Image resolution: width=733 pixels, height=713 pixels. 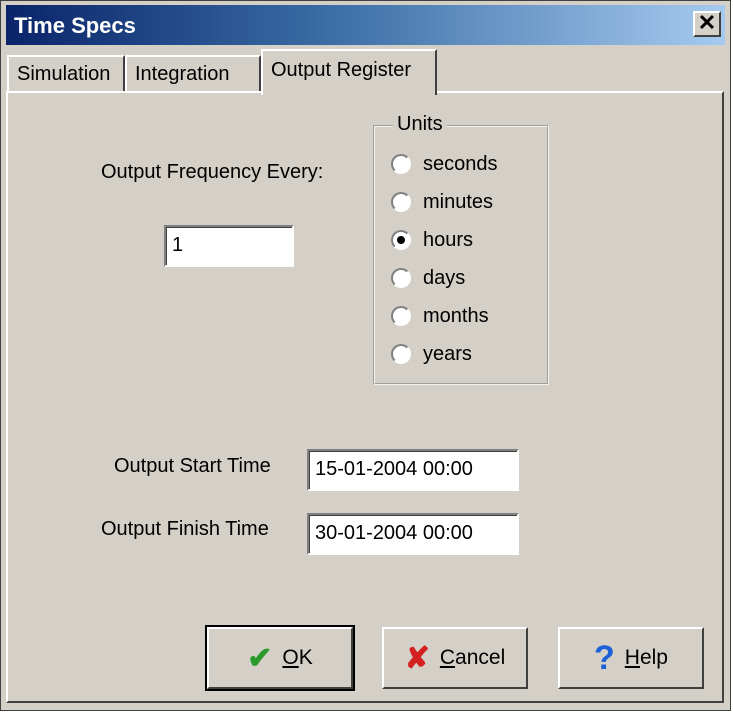 What do you see at coordinates (448, 239) in the screenshot?
I see `radio-hours-label: hours` at bounding box center [448, 239].